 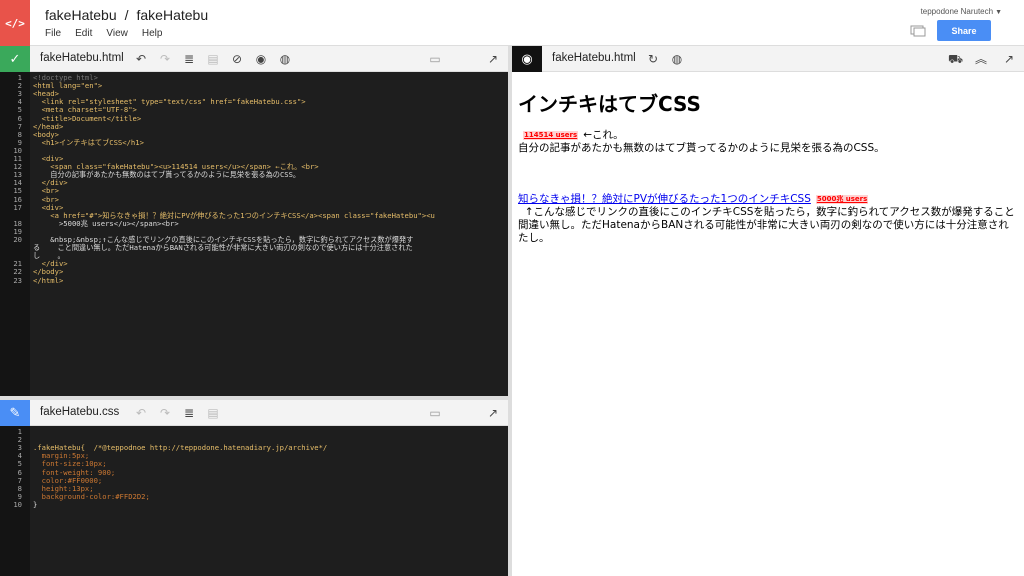 What do you see at coordinates (91, 496) in the screenshot?
I see `code-line: background-color:#FFD2D2;` at bounding box center [91, 496].